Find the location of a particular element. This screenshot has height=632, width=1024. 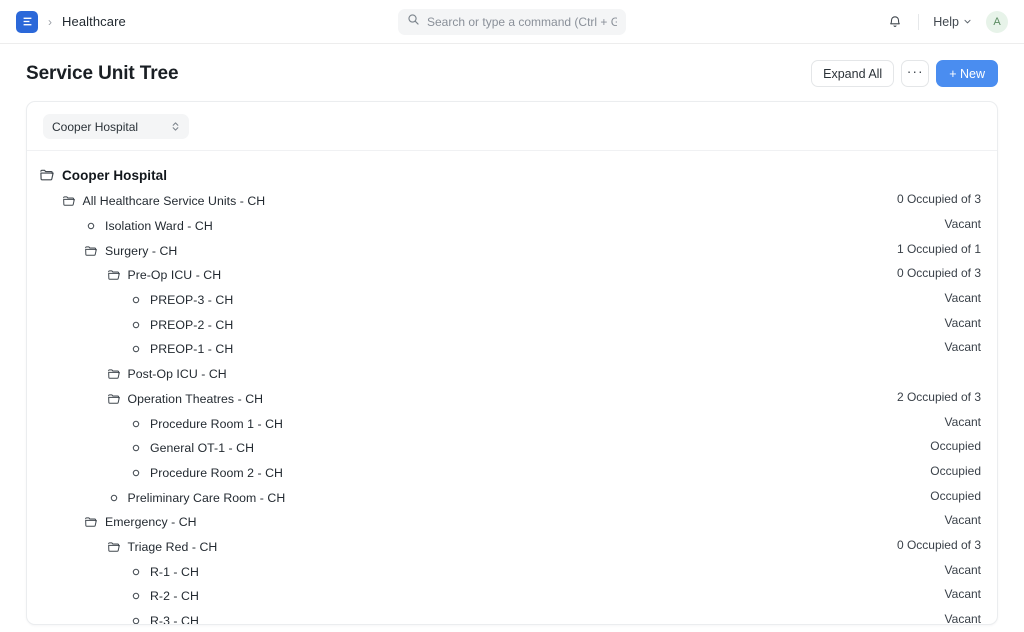

new-button: + New is located at coordinates (967, 73).